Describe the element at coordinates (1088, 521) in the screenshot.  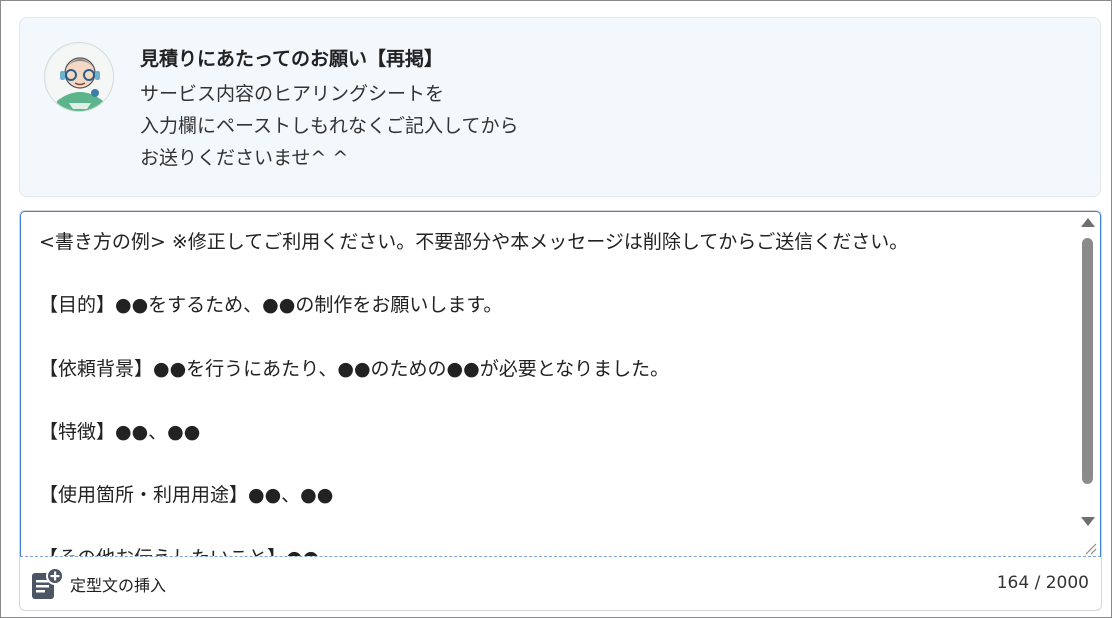
I see `scroll-down-arrow-icon` at that location.